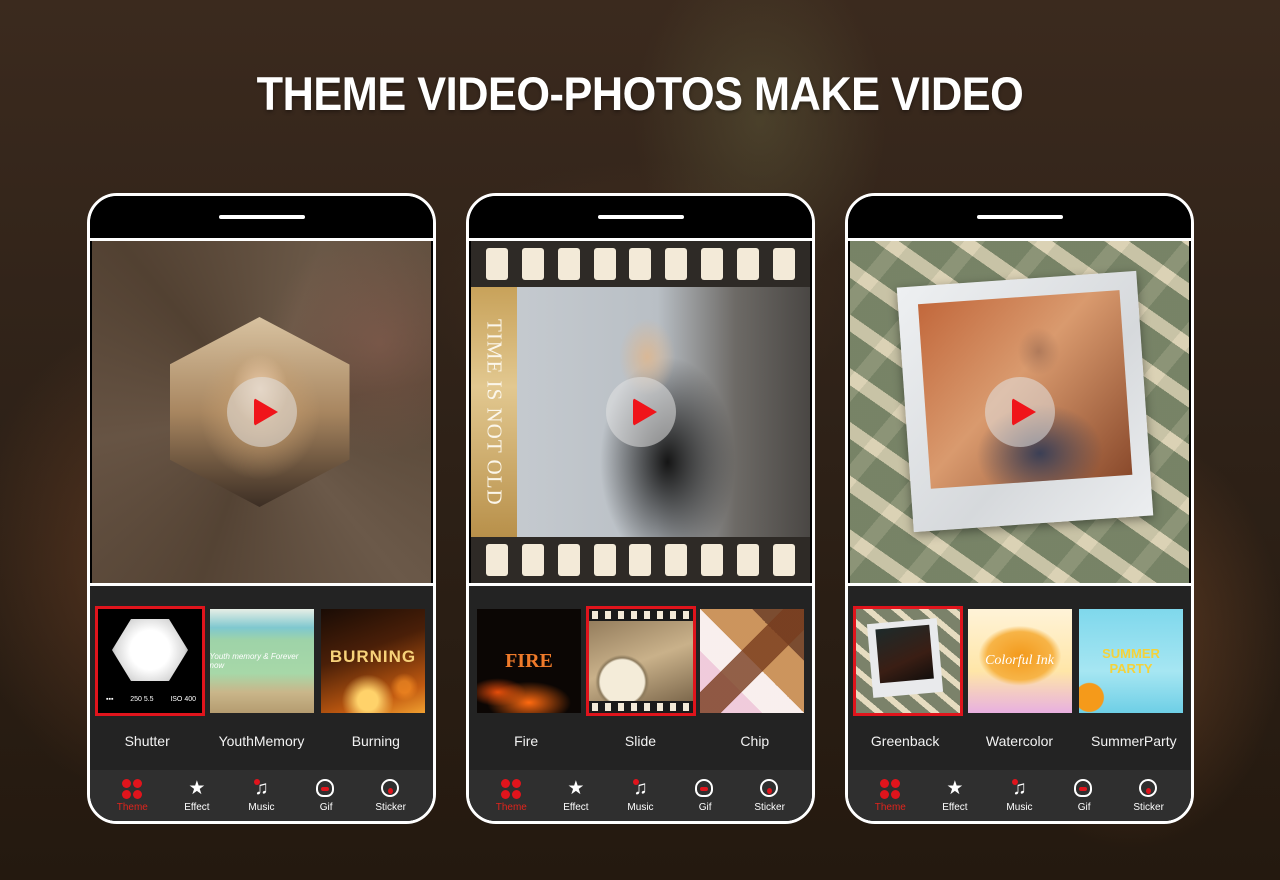  Describe the element at coordinates (1134, 741) in the screenshot. I see `theme-label: SummerParty` at that location.